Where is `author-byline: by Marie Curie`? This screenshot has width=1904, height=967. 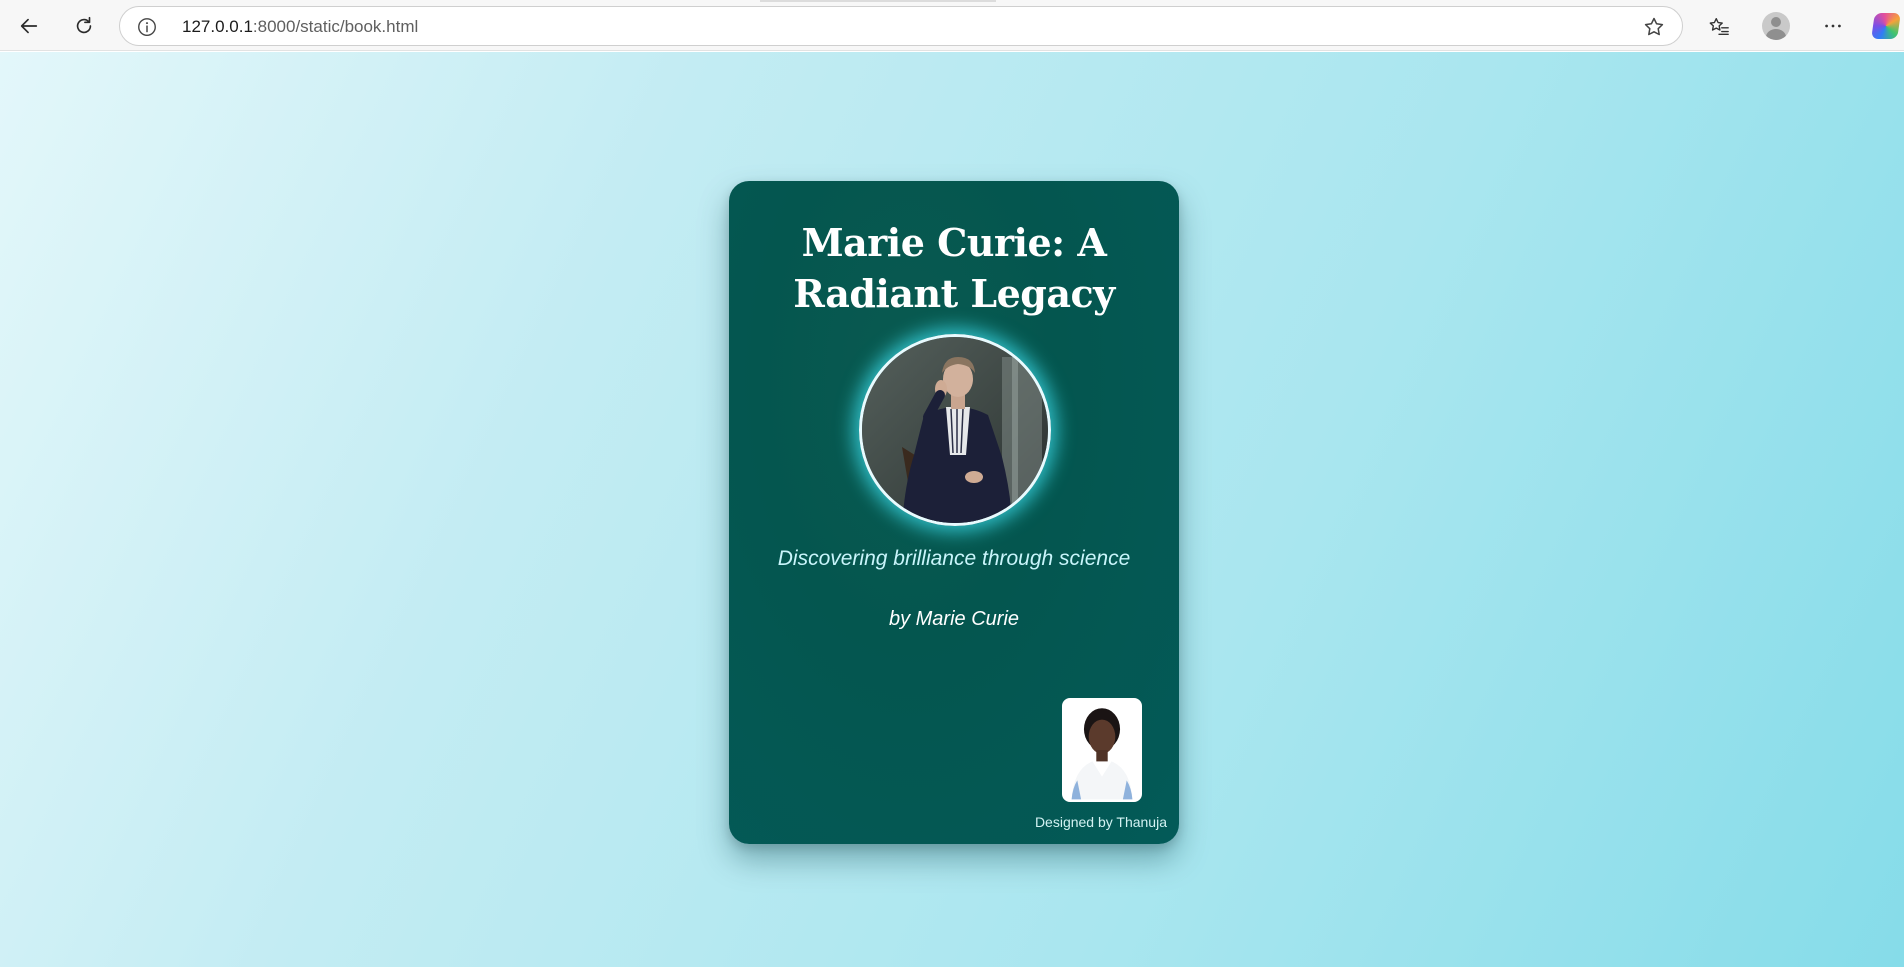
author-byline: by Marie Curie is located at coordinates (954, 619).